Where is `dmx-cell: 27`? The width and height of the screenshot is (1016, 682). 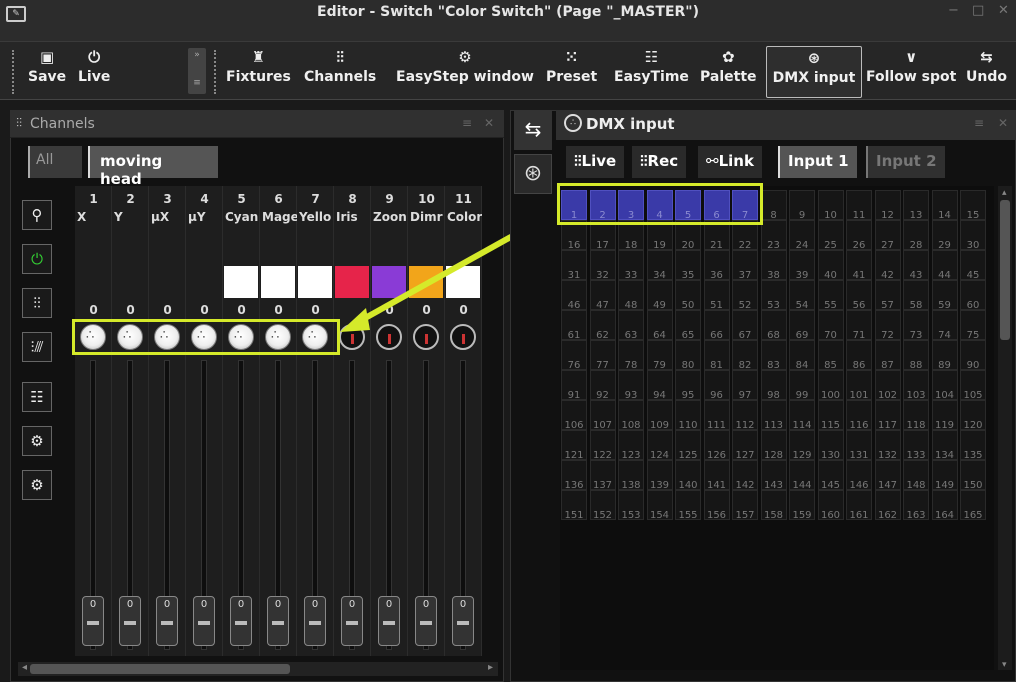
dmx-cell: 27 is located at coordinates (887, 235).